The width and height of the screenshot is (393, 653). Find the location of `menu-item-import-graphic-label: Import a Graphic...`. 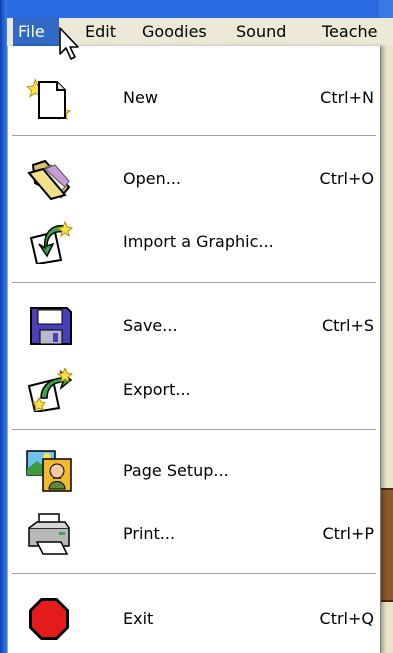

menu-item-import-graphic-label: Import a Graphic... is located at coordinates (198, 241).